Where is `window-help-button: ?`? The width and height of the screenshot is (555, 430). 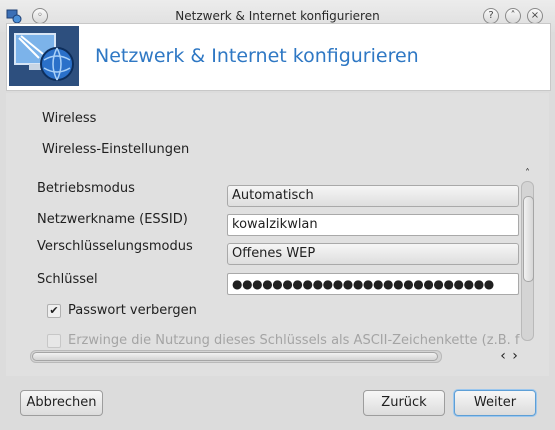
window-help-button: ? is located at coordinates (491, 16).